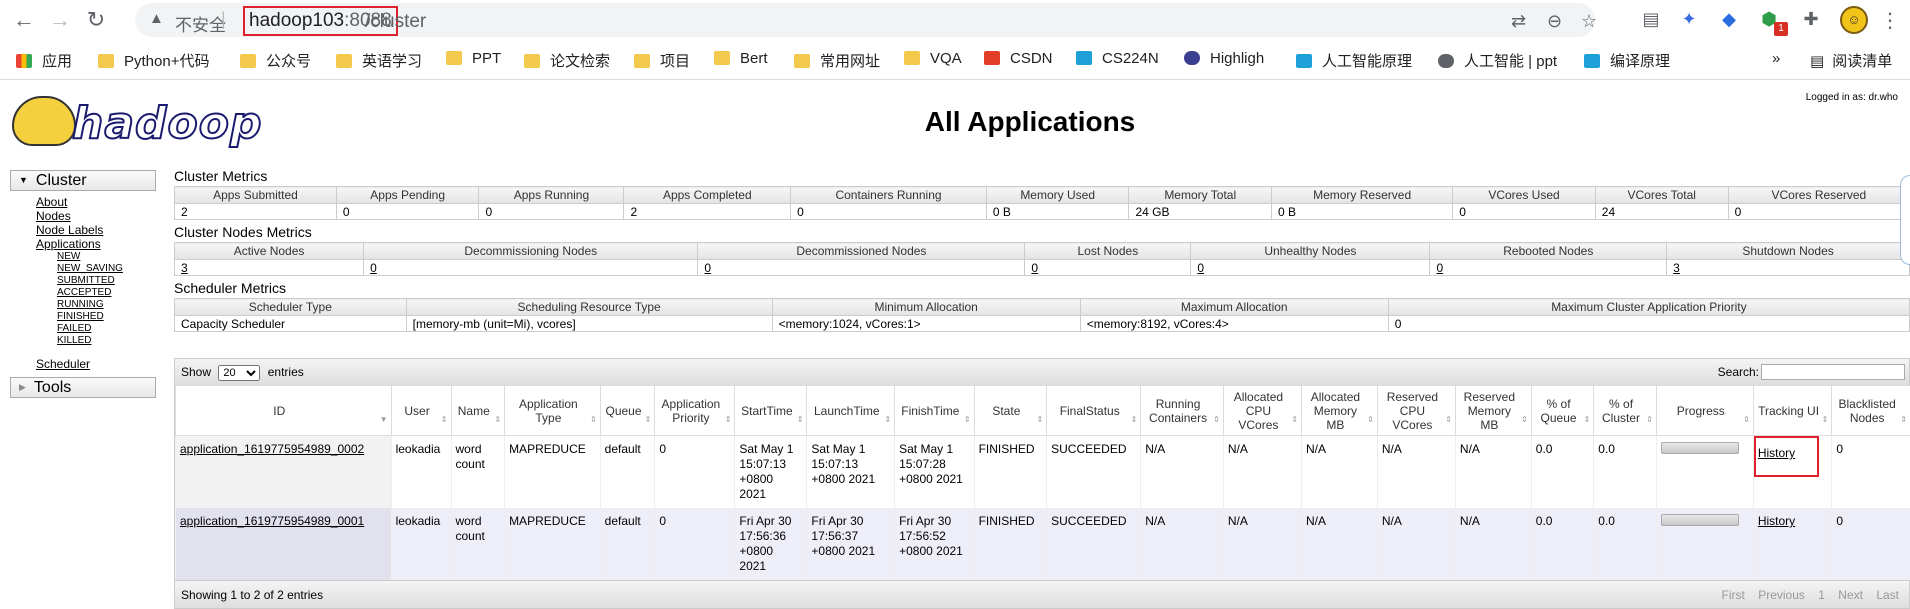  I want to click on bookmark-apps: 应用, so click(44, 60).